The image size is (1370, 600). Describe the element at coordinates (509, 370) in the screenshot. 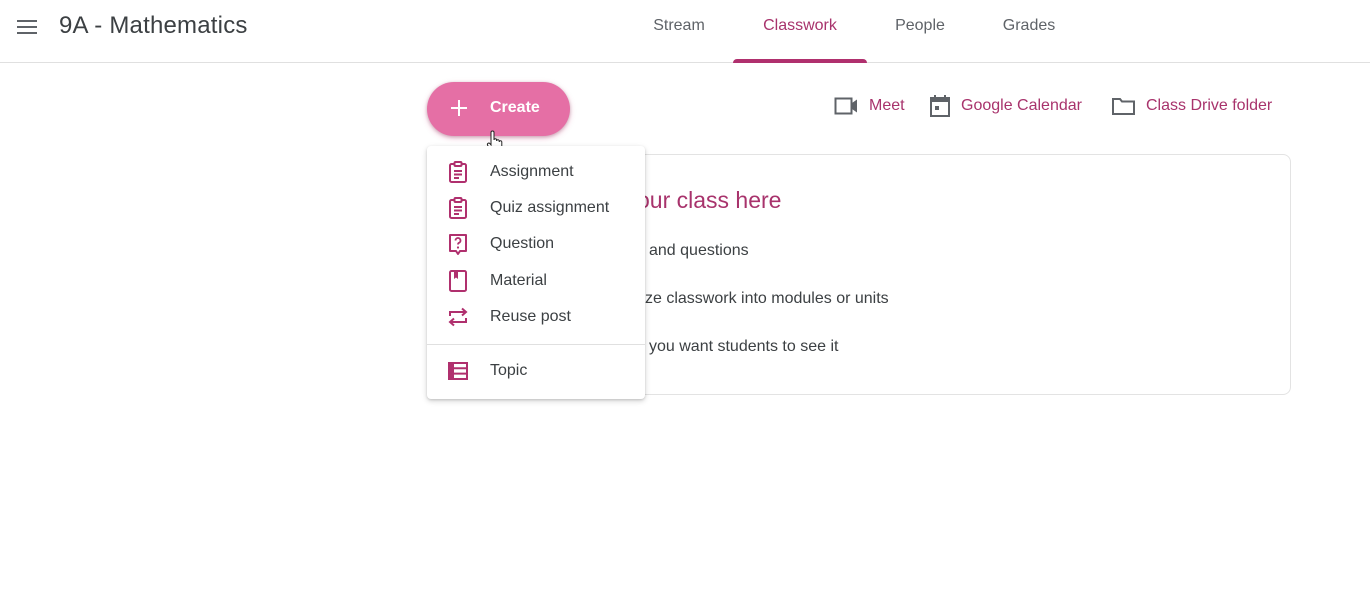

I see `menu-item-label: Topic` at that location.